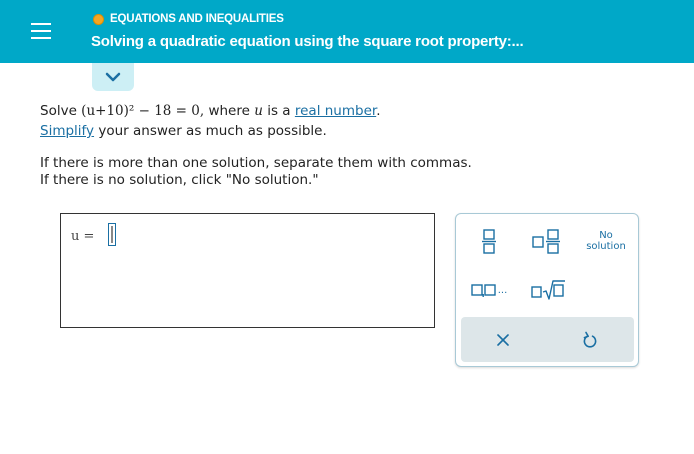  What do you see at coordinates (378, 111) in the screenshot?
I see `period: .` at bounding box center [378, 111].